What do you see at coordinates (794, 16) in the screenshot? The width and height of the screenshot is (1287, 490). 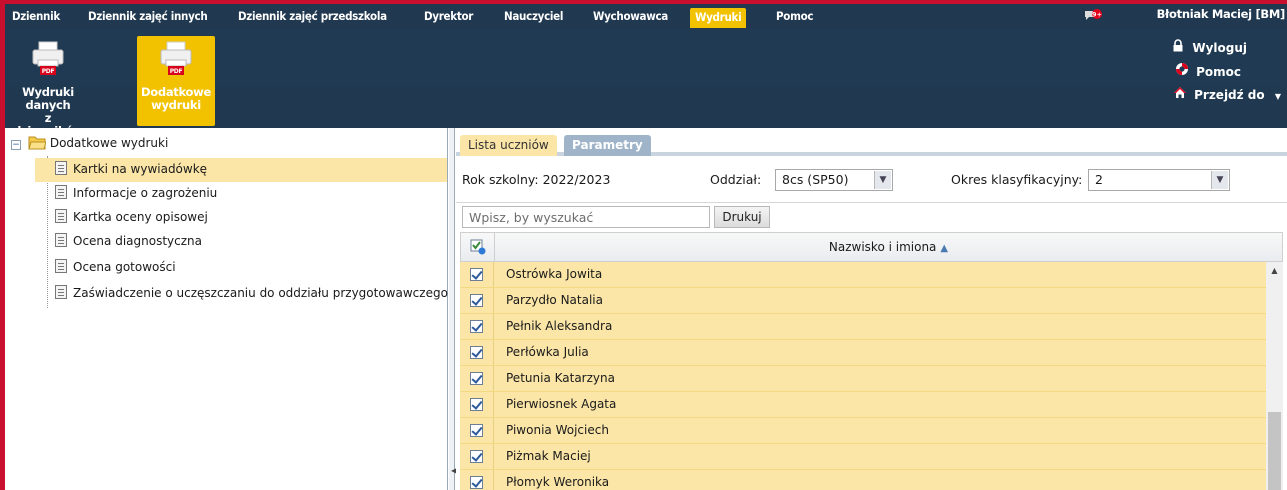 I see `menu-item-pomoc: Pomoc` at bounding box center [794, 16].